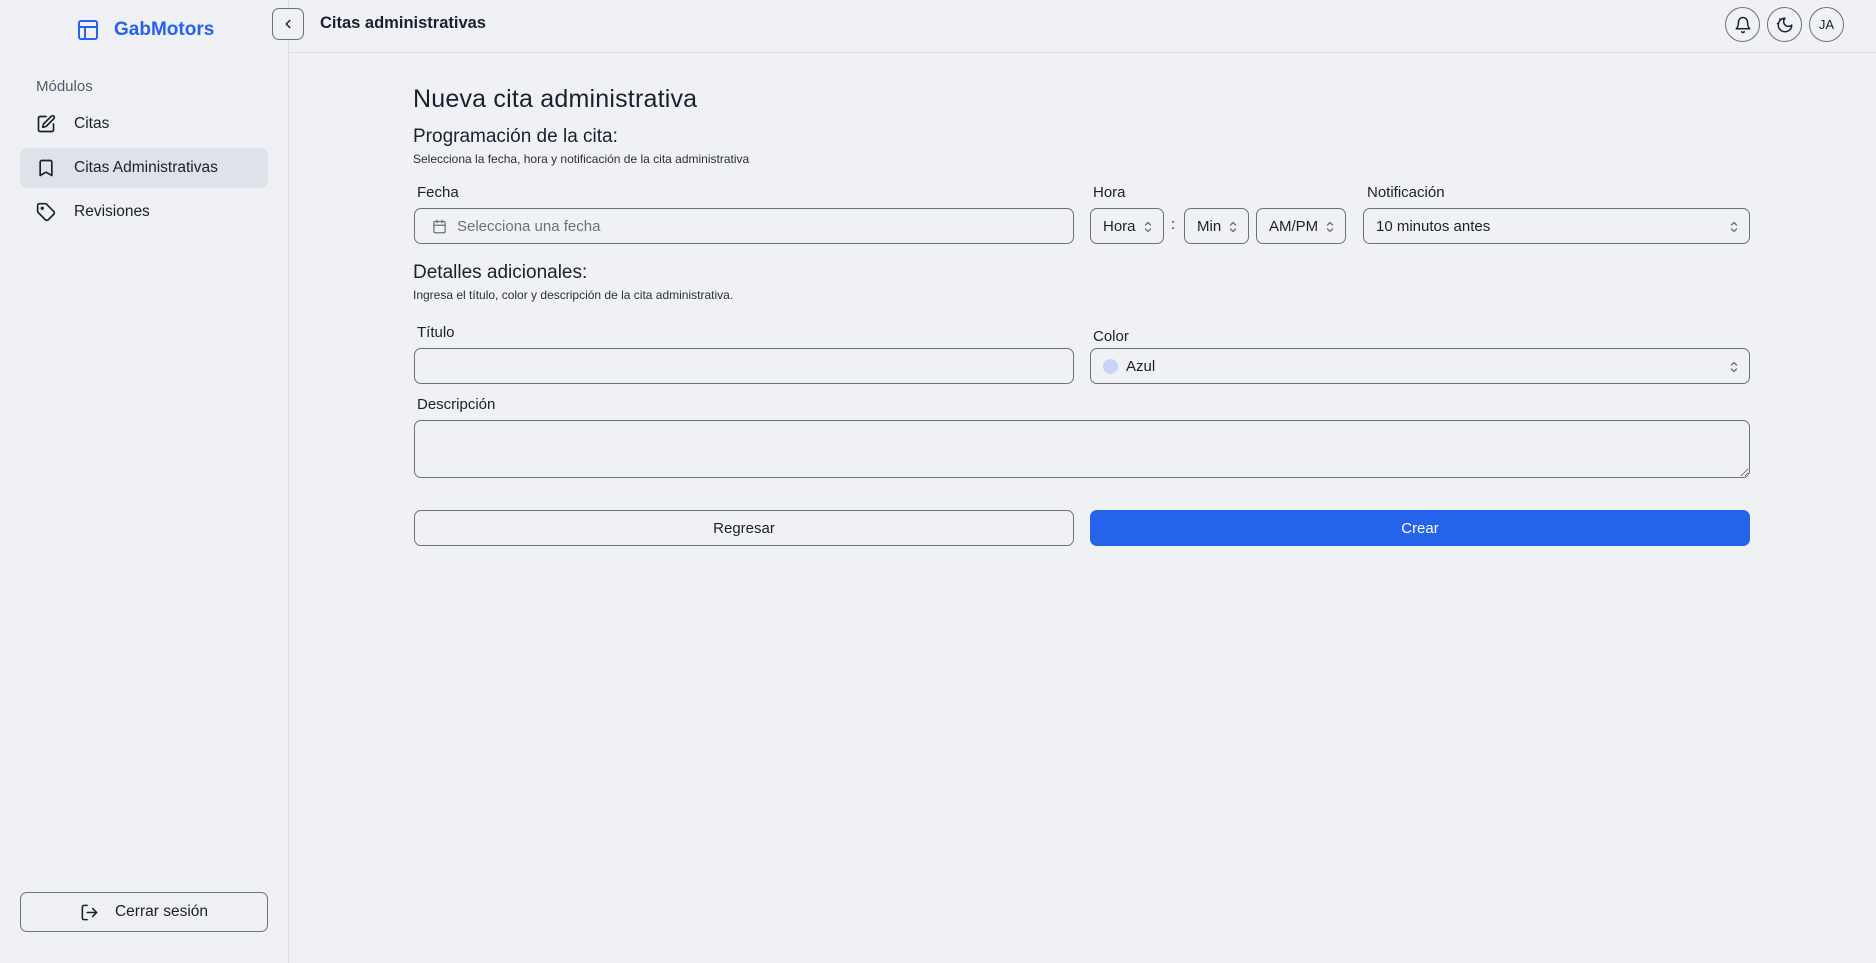  I want to click on page-title: Nueva cita administrativa, so click(555, 99).